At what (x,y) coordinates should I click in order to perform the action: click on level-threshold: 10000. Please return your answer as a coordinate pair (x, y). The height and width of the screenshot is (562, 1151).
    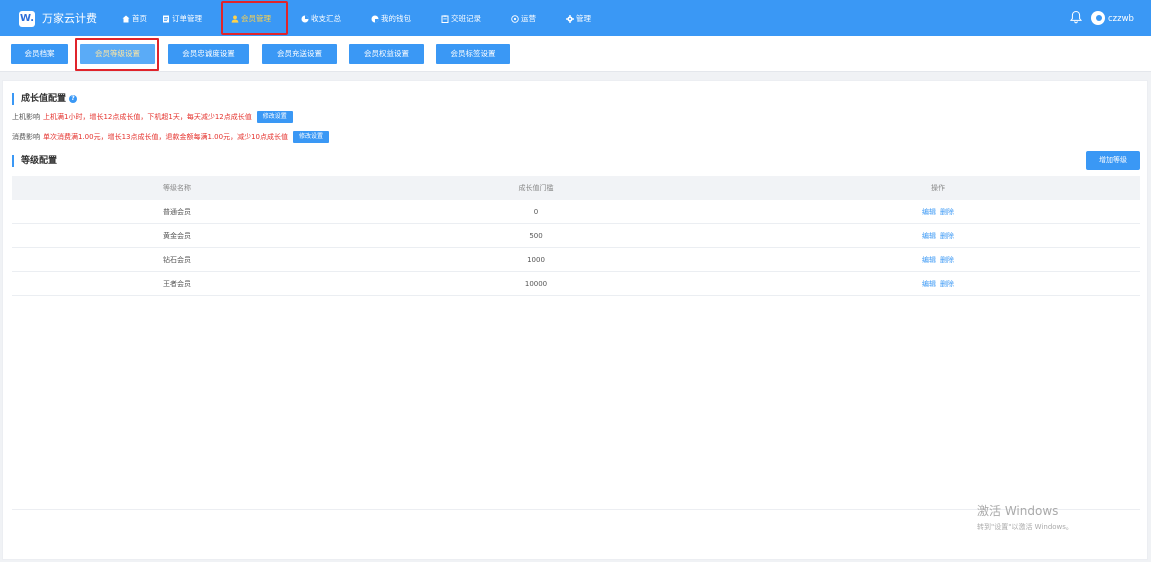
    Looking at the image, I should click on (536, 284).